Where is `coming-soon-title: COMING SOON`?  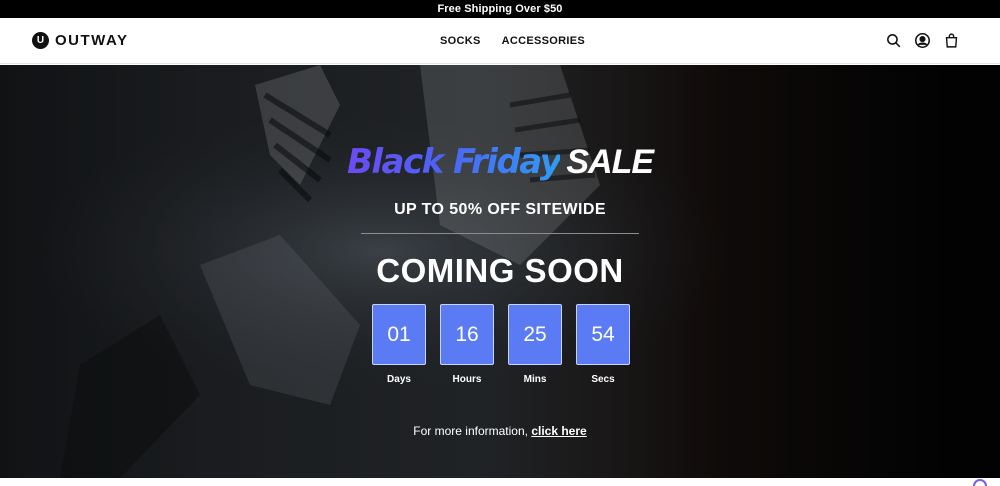 coming-soon-title: COMING SOON is located at coordinates (500, 270).